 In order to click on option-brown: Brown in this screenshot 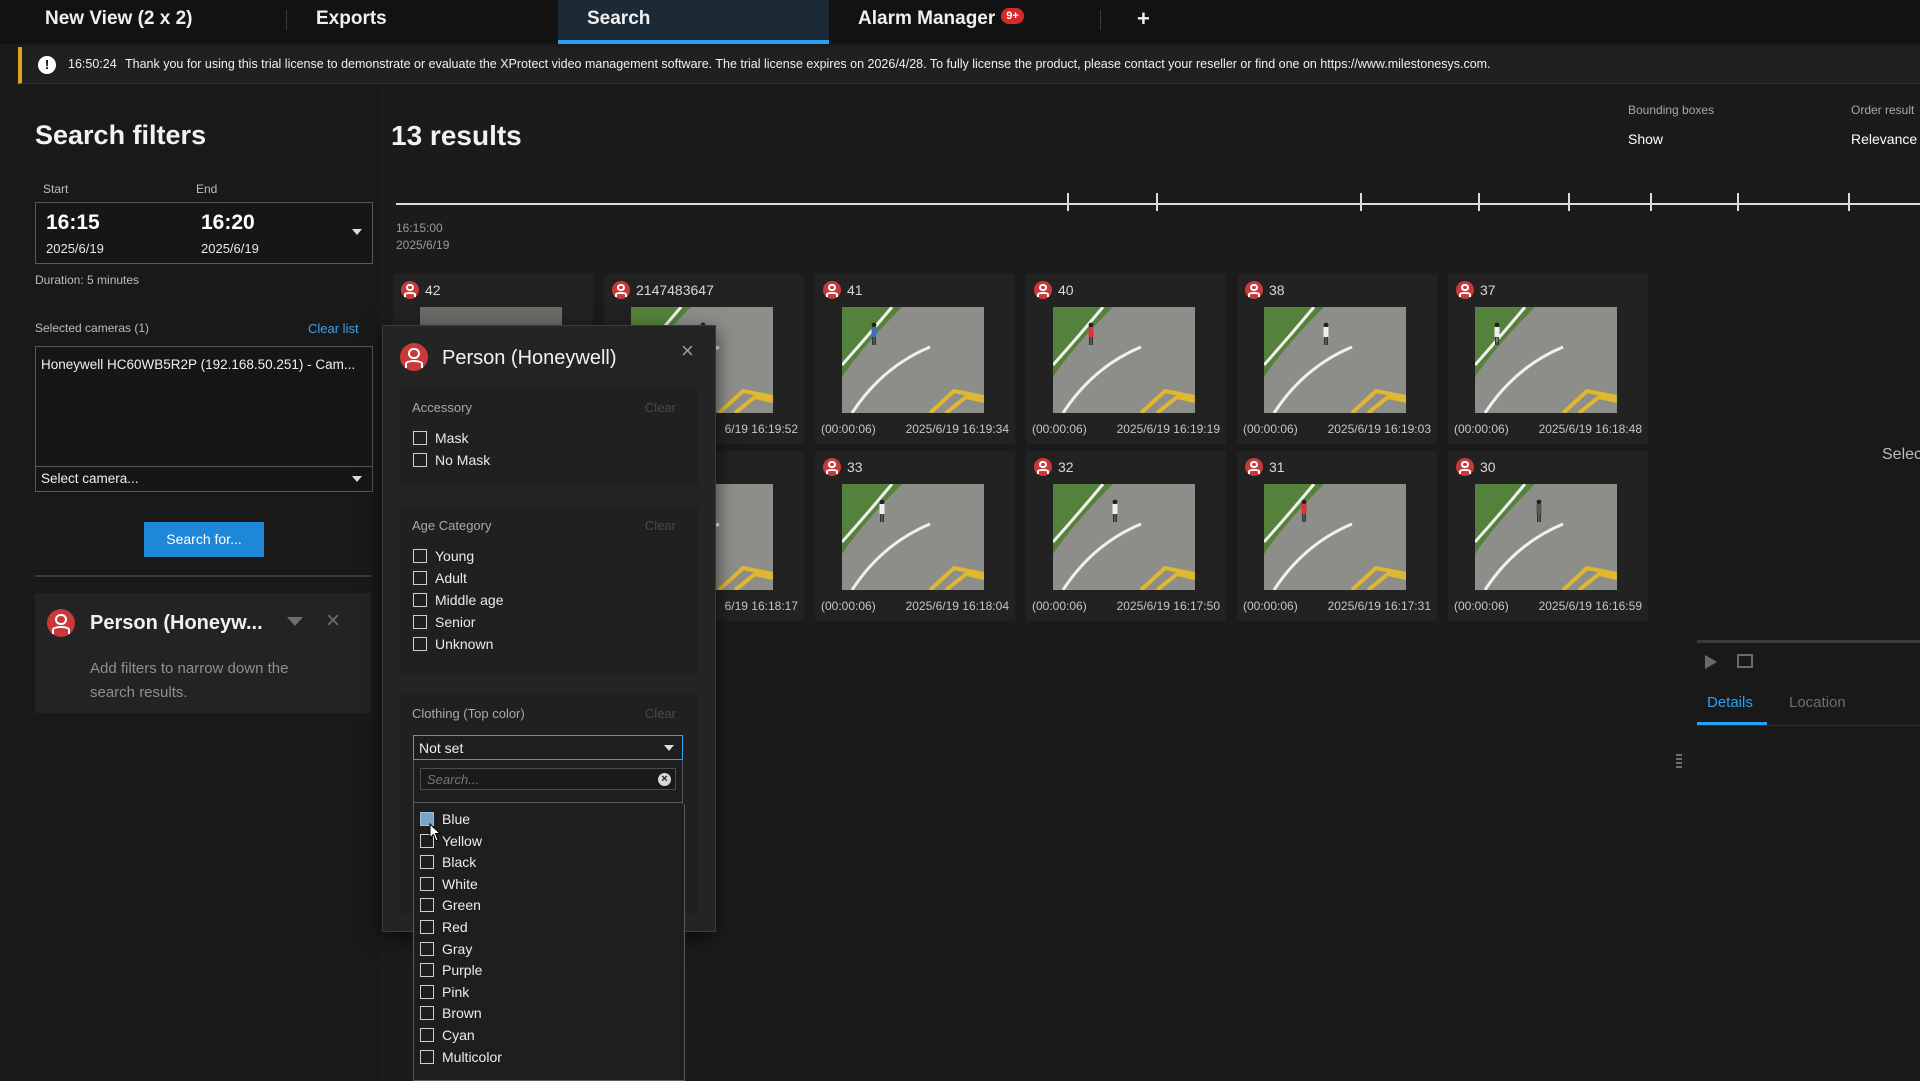, I will do `click(451, 1015)`.